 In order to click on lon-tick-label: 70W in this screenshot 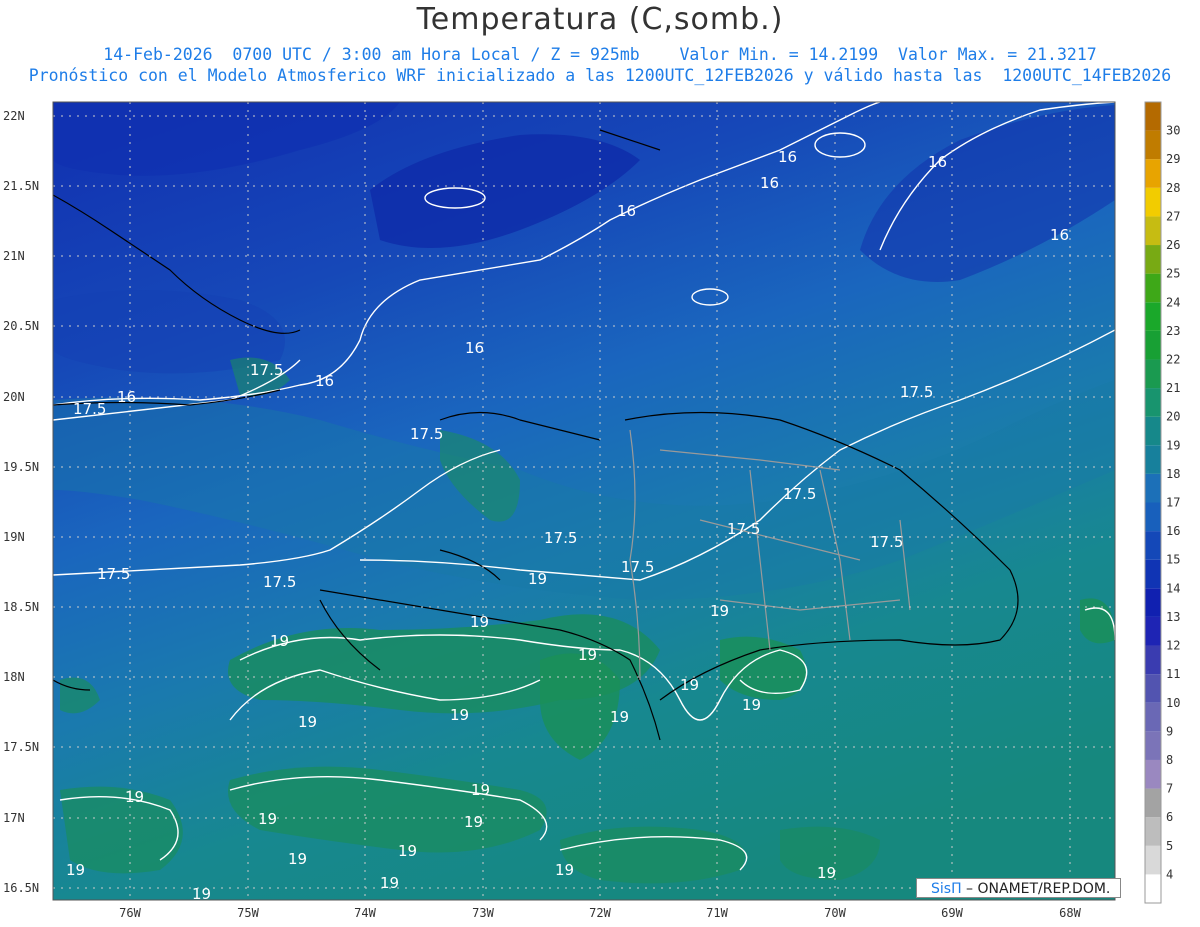, I will do `click(835, 913)`.